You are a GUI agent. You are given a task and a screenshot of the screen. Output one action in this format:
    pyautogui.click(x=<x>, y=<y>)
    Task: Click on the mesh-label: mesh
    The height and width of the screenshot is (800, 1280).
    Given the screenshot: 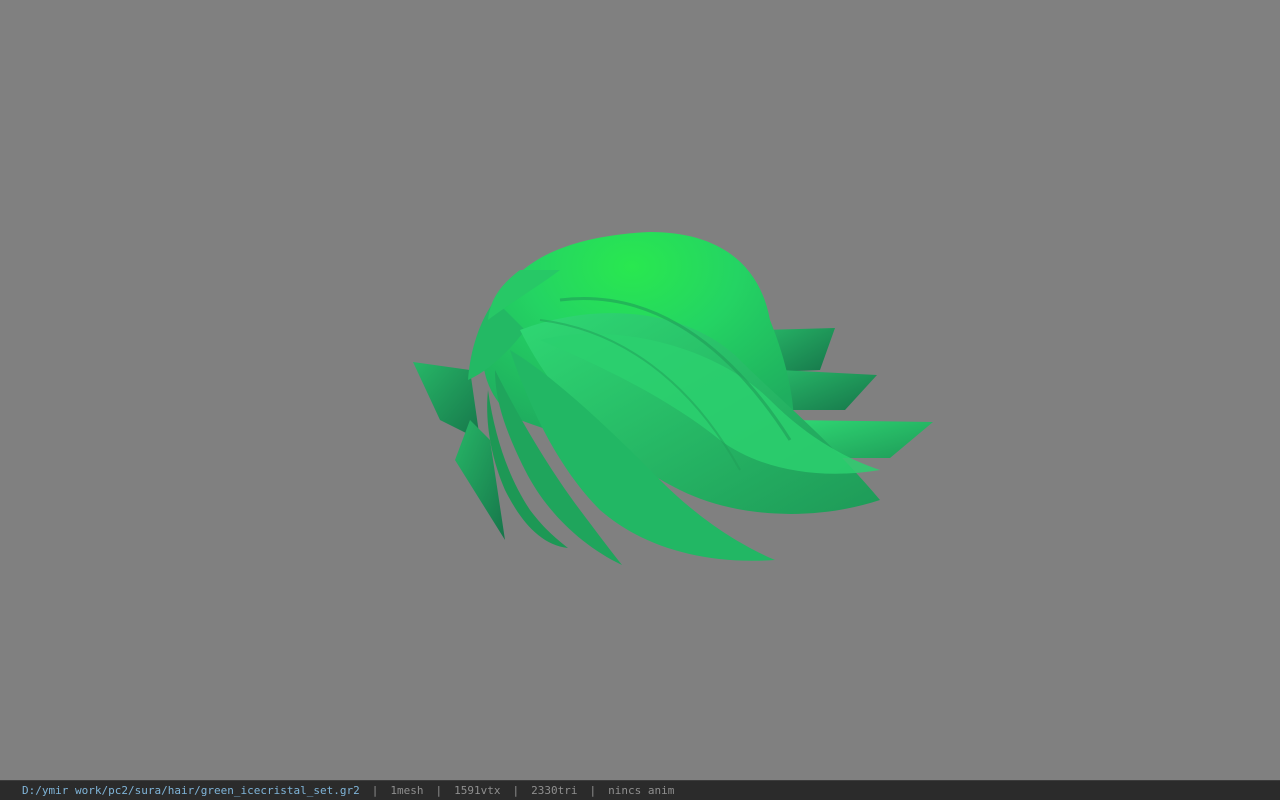 What is the action you would take?
    pyautogui.click(x=410, y=790)
    